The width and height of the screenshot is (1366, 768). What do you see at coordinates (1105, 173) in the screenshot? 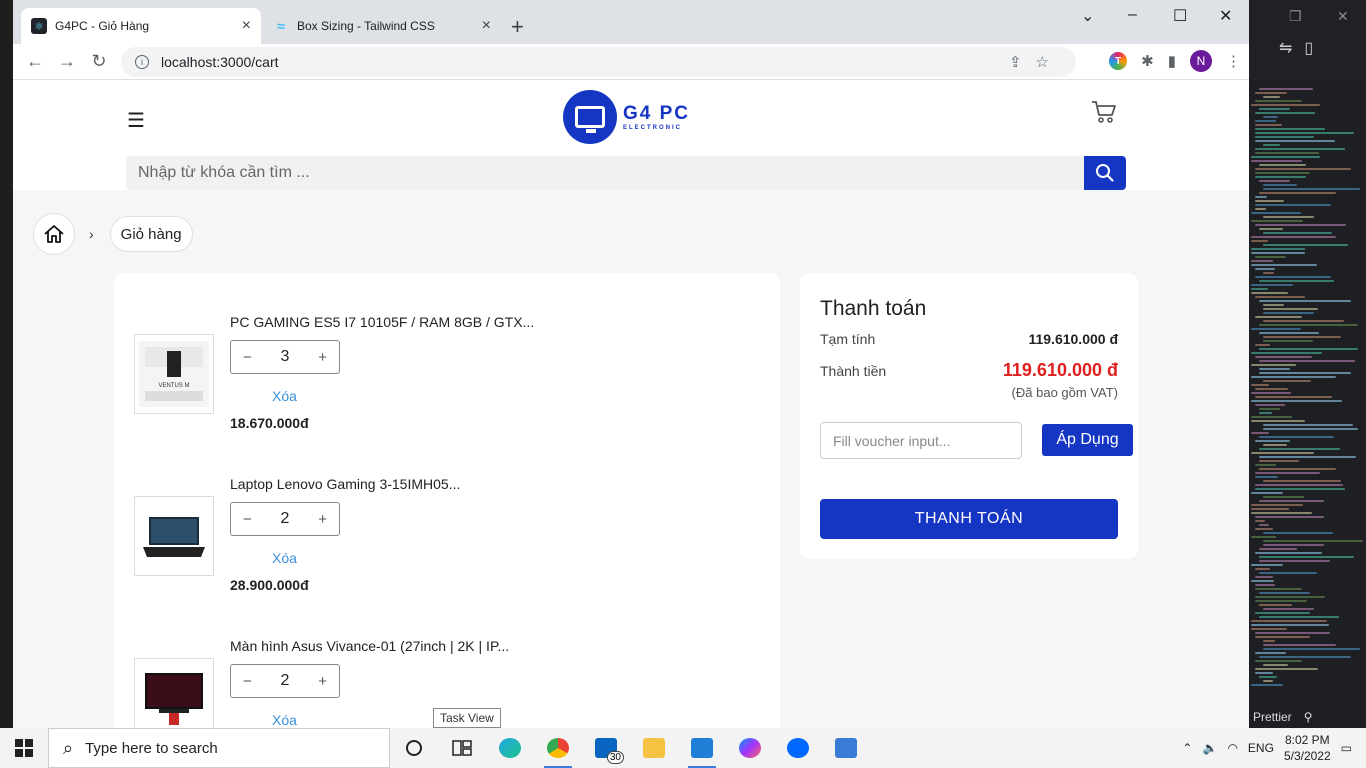
I see `search-button` at bounding box center [1105, 173].